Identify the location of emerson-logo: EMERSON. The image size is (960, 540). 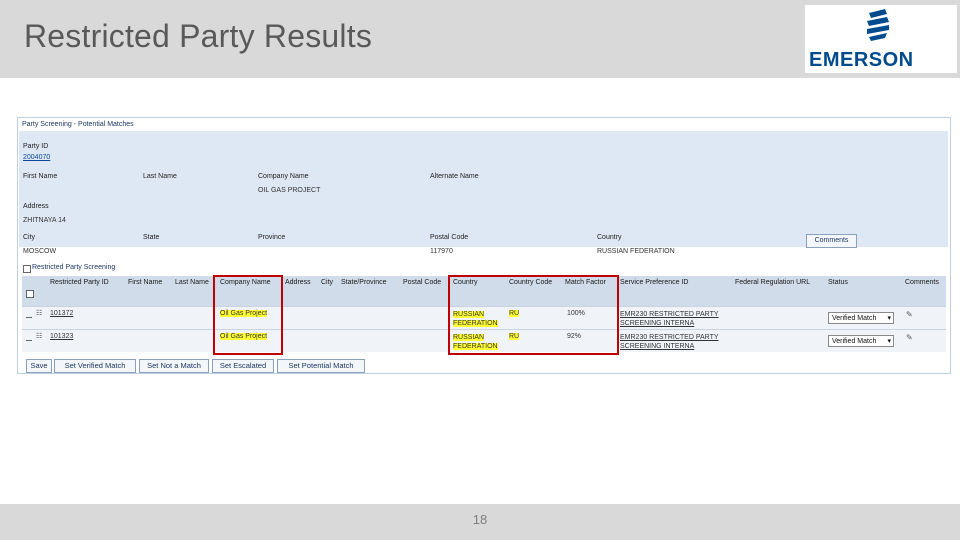
(881, 39).